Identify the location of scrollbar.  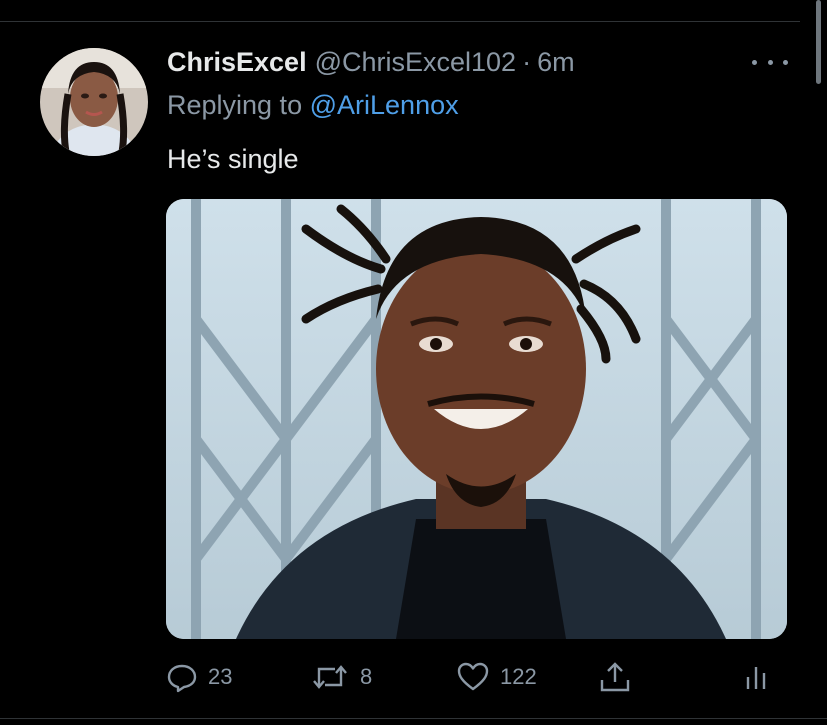
(818, 42).